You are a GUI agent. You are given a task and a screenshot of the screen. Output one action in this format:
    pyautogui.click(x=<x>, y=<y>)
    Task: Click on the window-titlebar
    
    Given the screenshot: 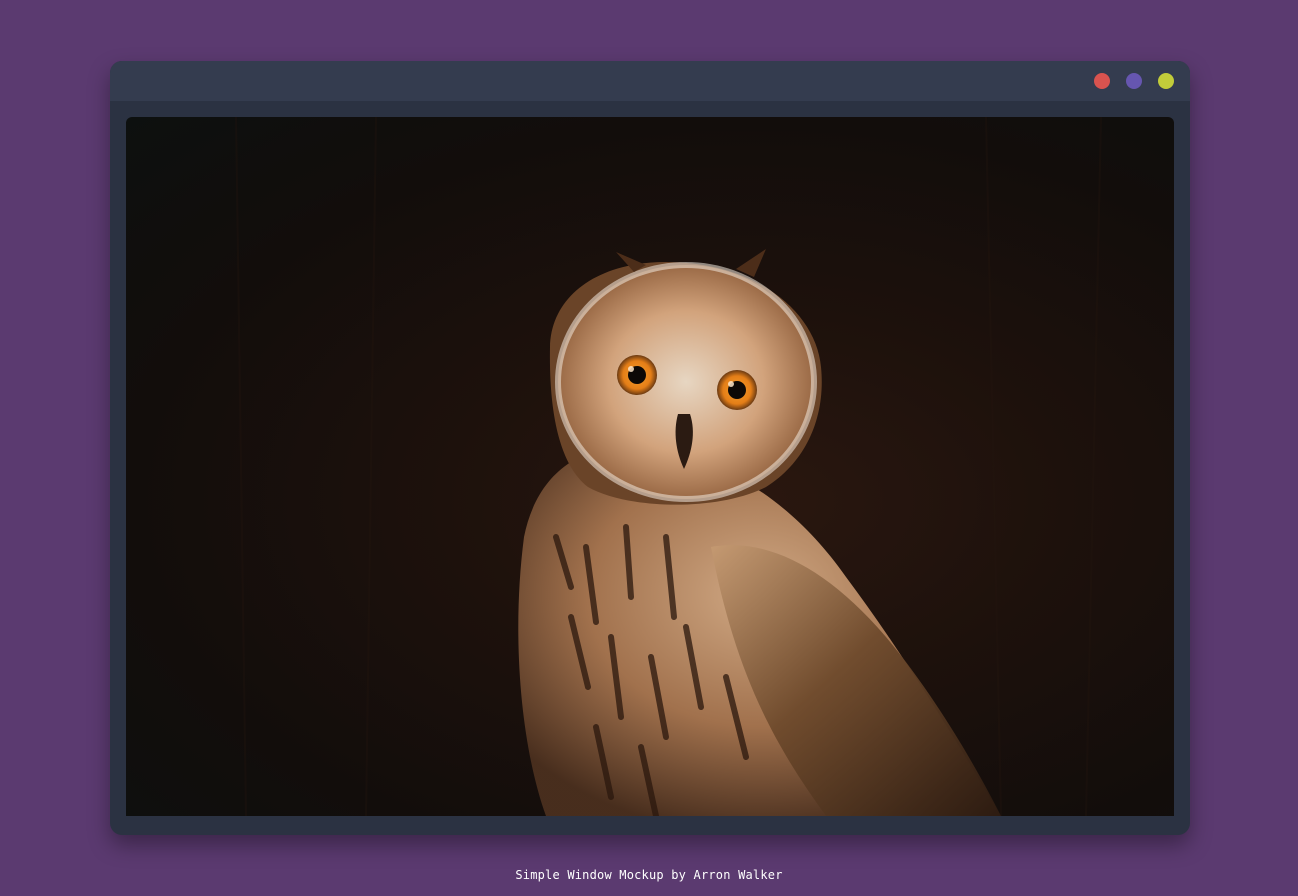 What is the action you would take?
    pyautogui.click(x=650, y=81)
    